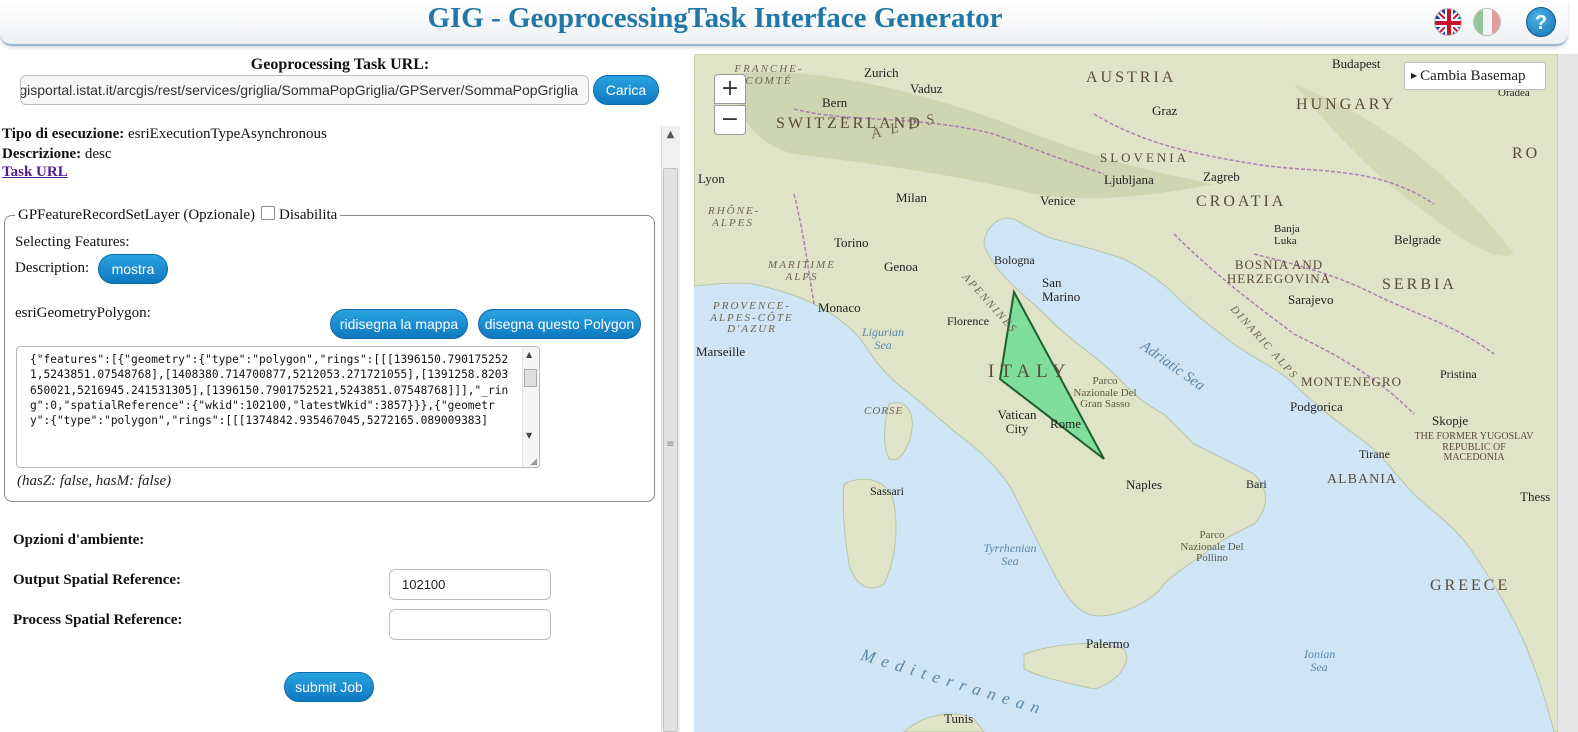 This screenshot has width=1578, height=732. Describe the element at coordinates (1105, 393) in the screenshot. I see `park-label: Parco Nazionale Del Gran Sasso` at that location.